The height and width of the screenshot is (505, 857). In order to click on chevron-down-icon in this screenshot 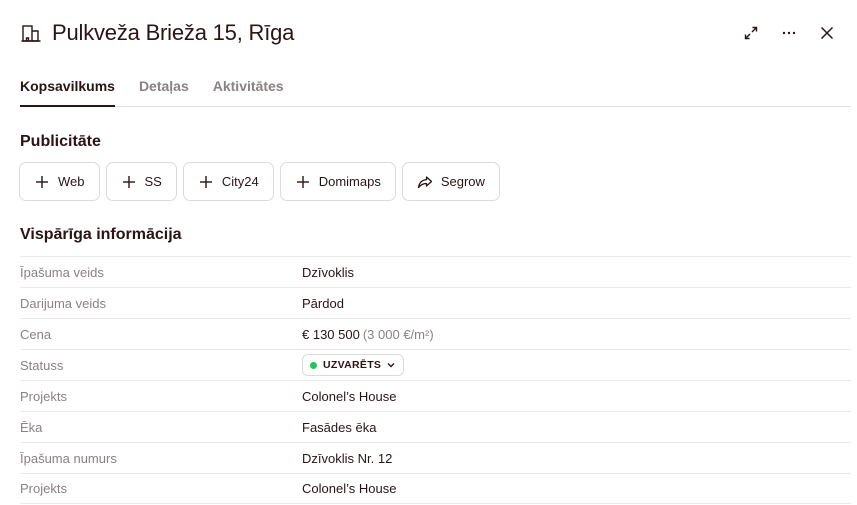, I will do `click(391, 365)`.